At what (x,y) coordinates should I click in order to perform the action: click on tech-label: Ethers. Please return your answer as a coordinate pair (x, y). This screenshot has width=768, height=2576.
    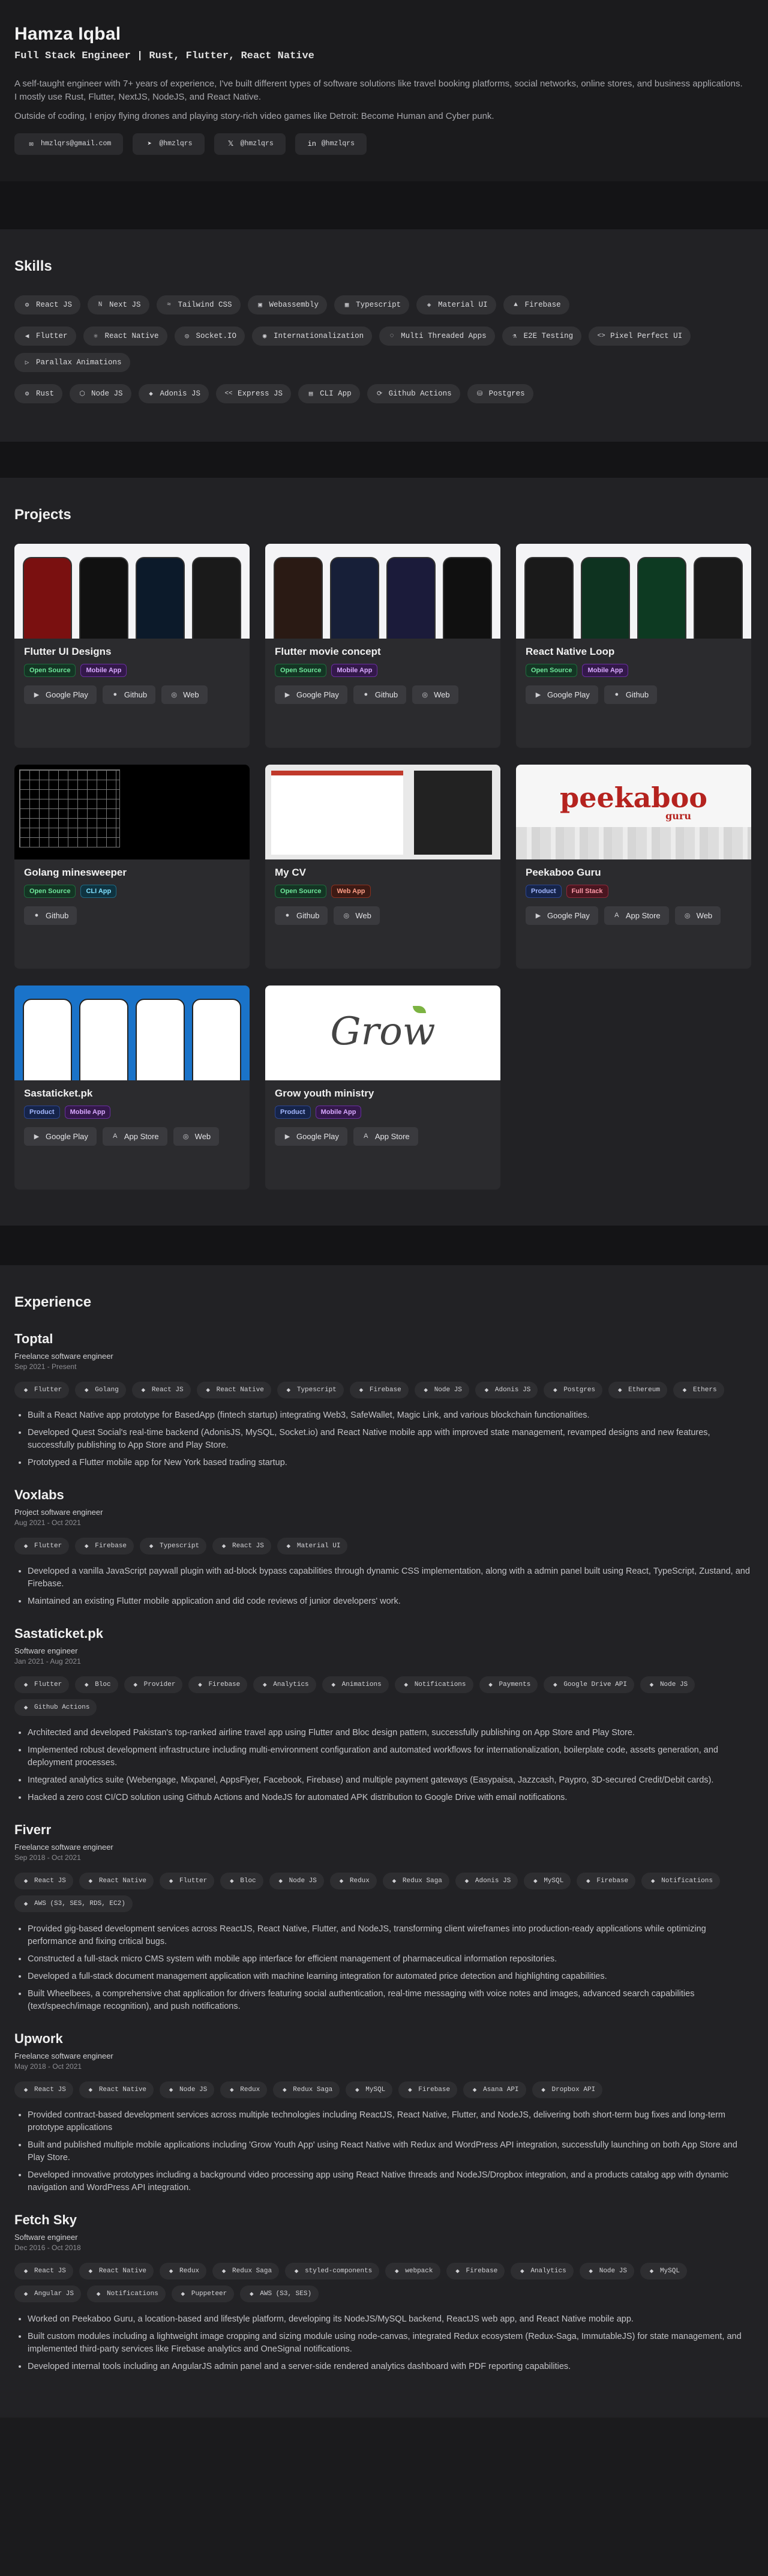
    Looking at the image, I should click on (704, 1390).